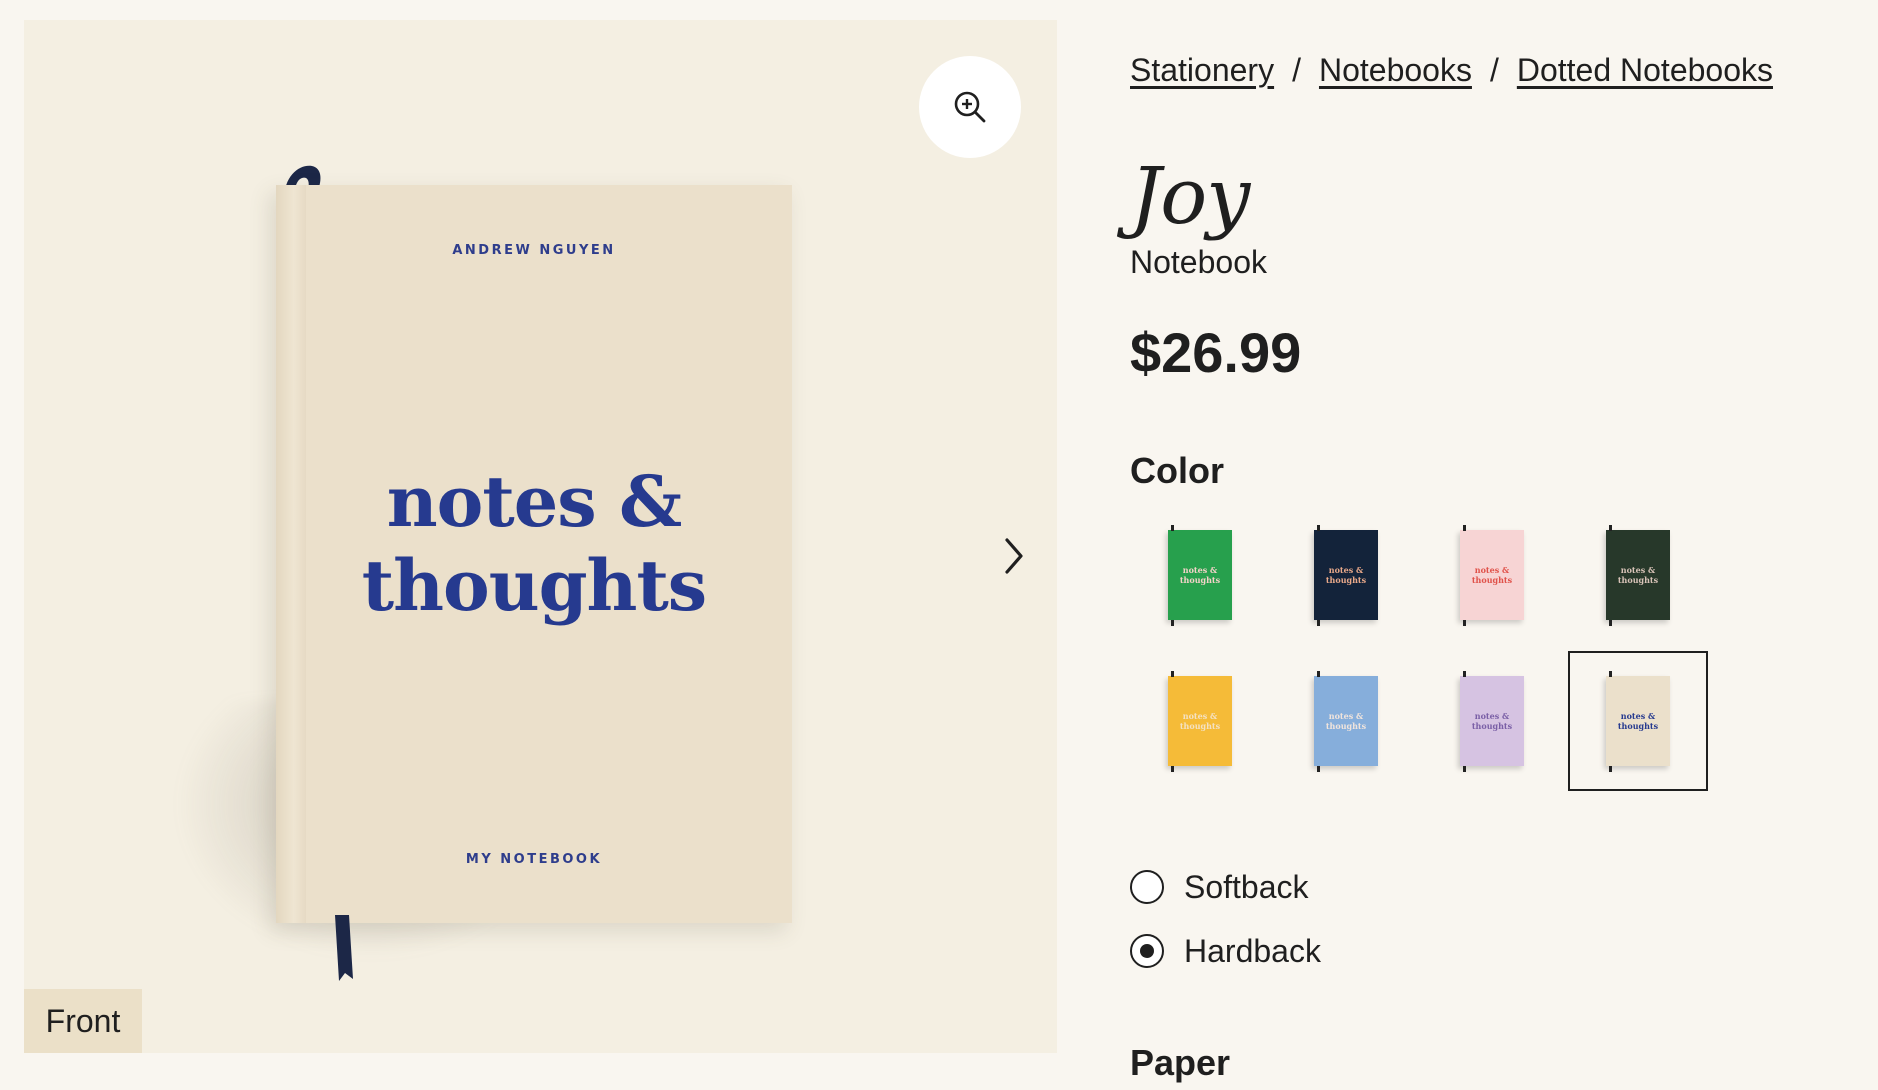  I want to click on chevron-right-icon, so click(1014, 556).